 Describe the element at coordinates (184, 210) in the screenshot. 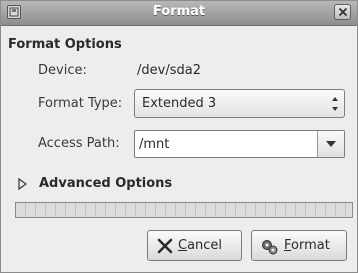

I see `progress-bar` at that location.